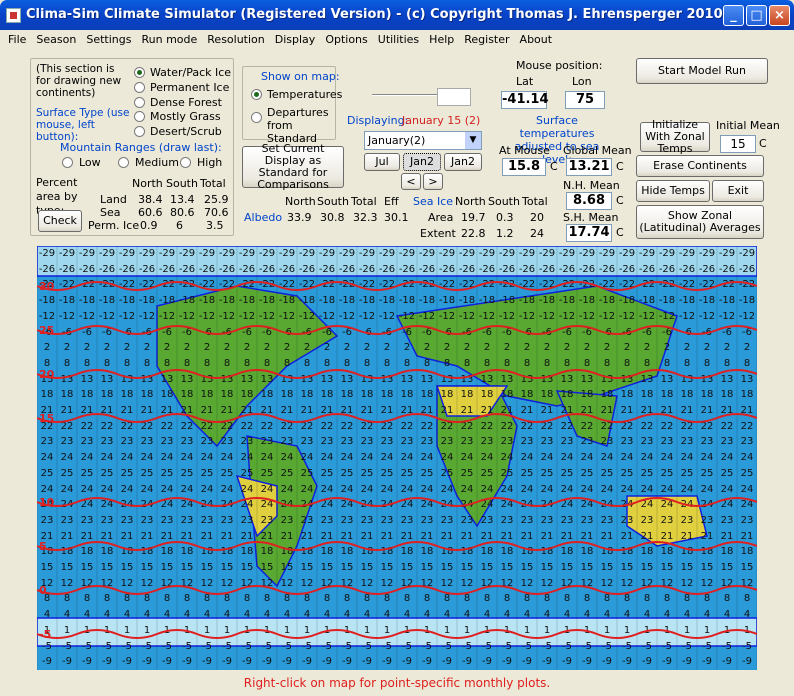 This screenshot has width=794, height=696. Describe the element at coordinates (90, 162) in the screenshot. I see `mountain-low-label: Low` at that location.